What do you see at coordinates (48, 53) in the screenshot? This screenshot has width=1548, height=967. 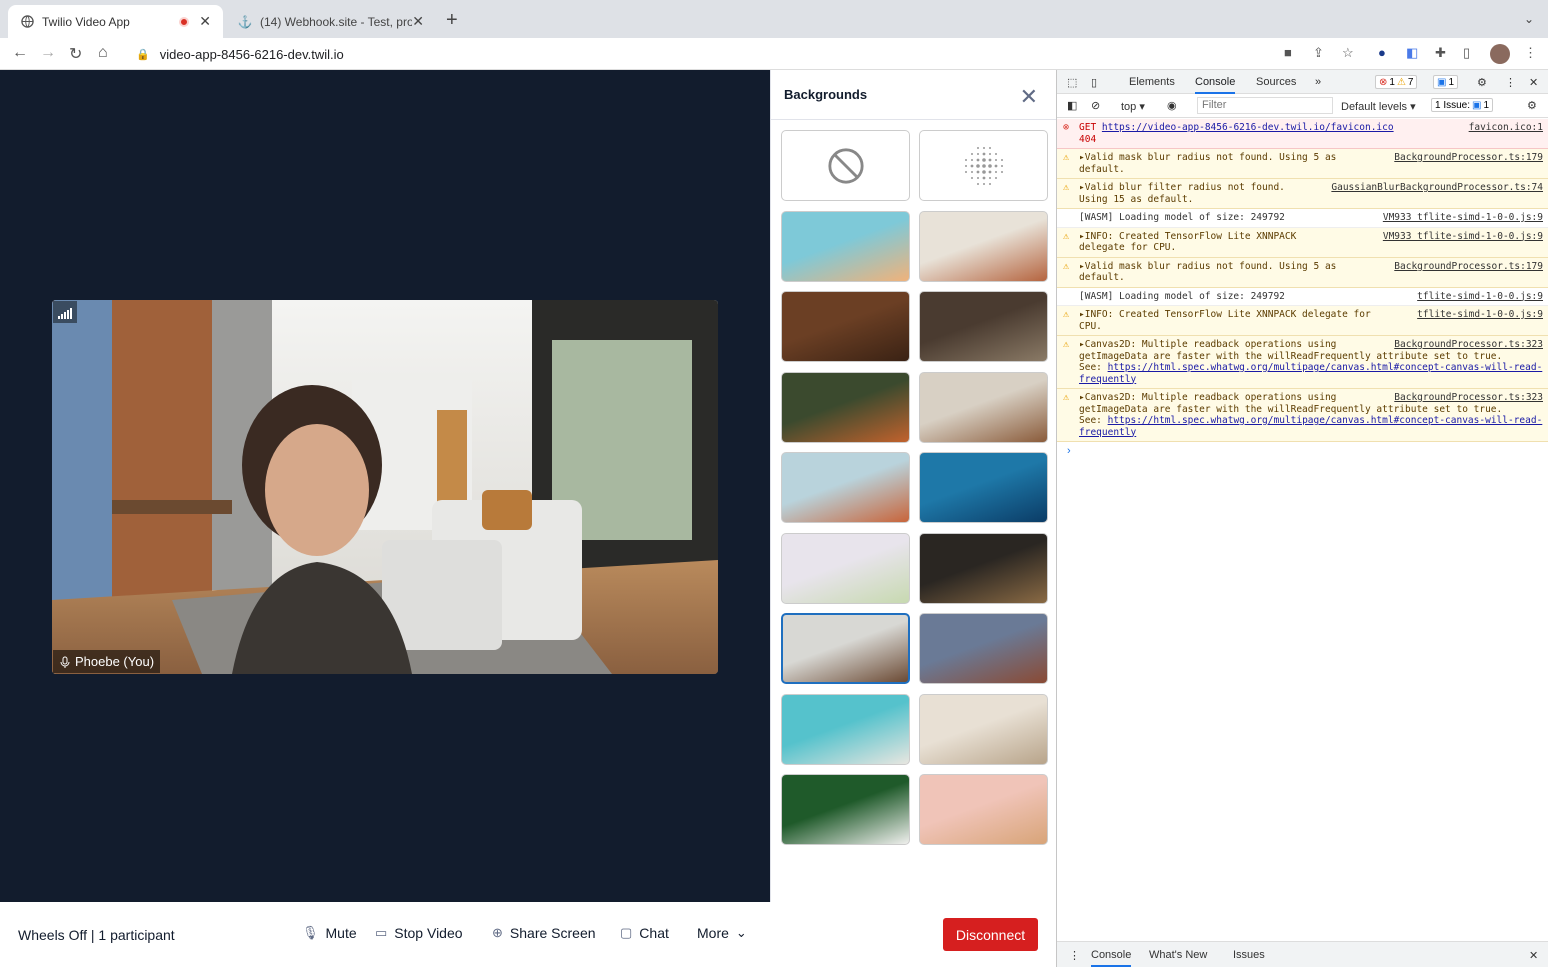 I see `forward-icon: →` at bounding box center [48, 53].